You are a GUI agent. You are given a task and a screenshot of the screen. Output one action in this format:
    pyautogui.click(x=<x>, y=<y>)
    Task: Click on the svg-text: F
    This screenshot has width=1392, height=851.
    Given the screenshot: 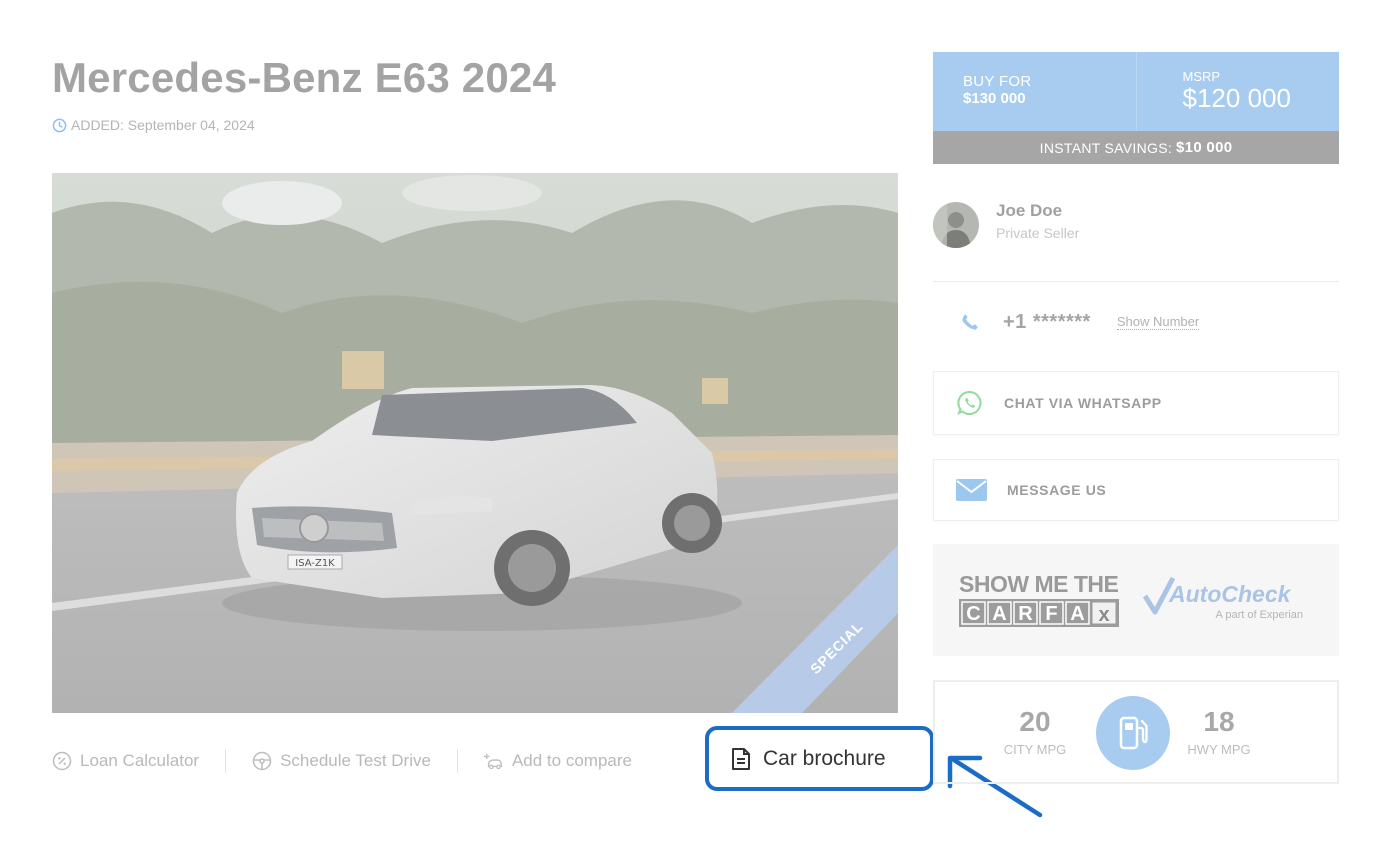 What is the action you would take?
    pyautogui.click(x=1051, y=614)
    